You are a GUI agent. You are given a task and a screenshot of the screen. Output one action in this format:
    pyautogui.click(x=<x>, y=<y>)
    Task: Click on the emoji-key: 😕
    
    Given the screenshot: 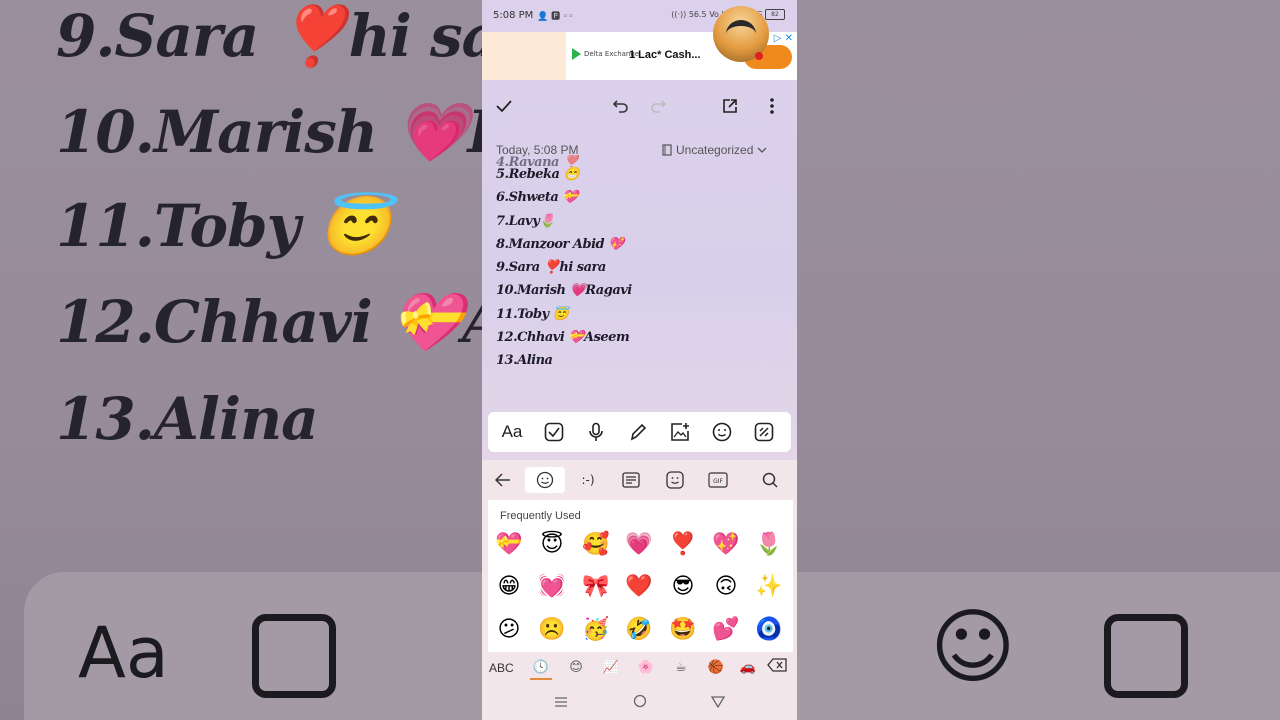 What is the action you would take?
    pyautogui.click(x=509, y=630)
    